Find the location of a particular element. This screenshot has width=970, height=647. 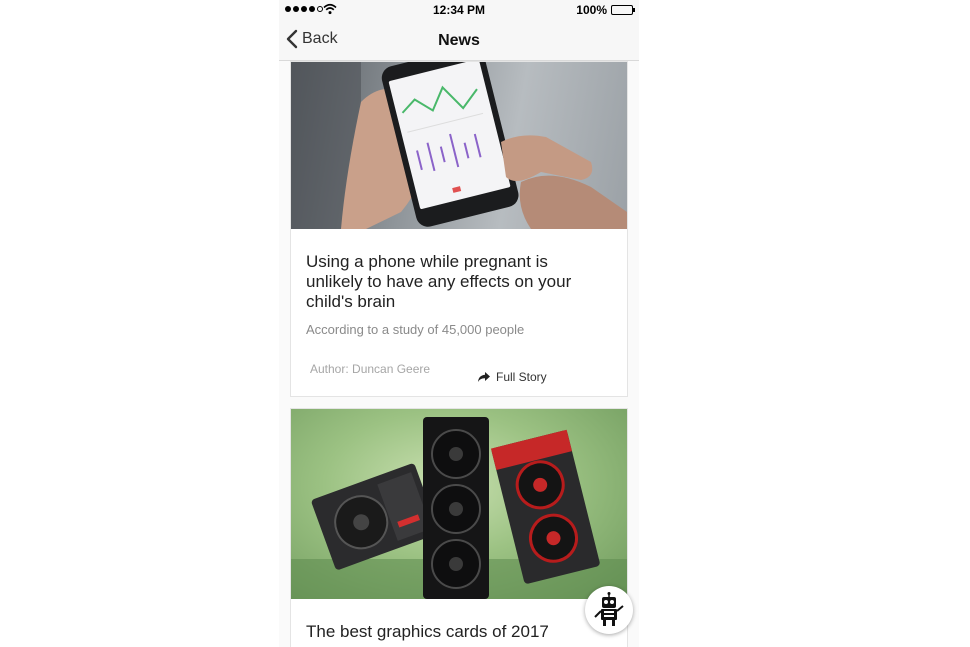

navigation-bar: Back News is located at coordinates (459, 40).